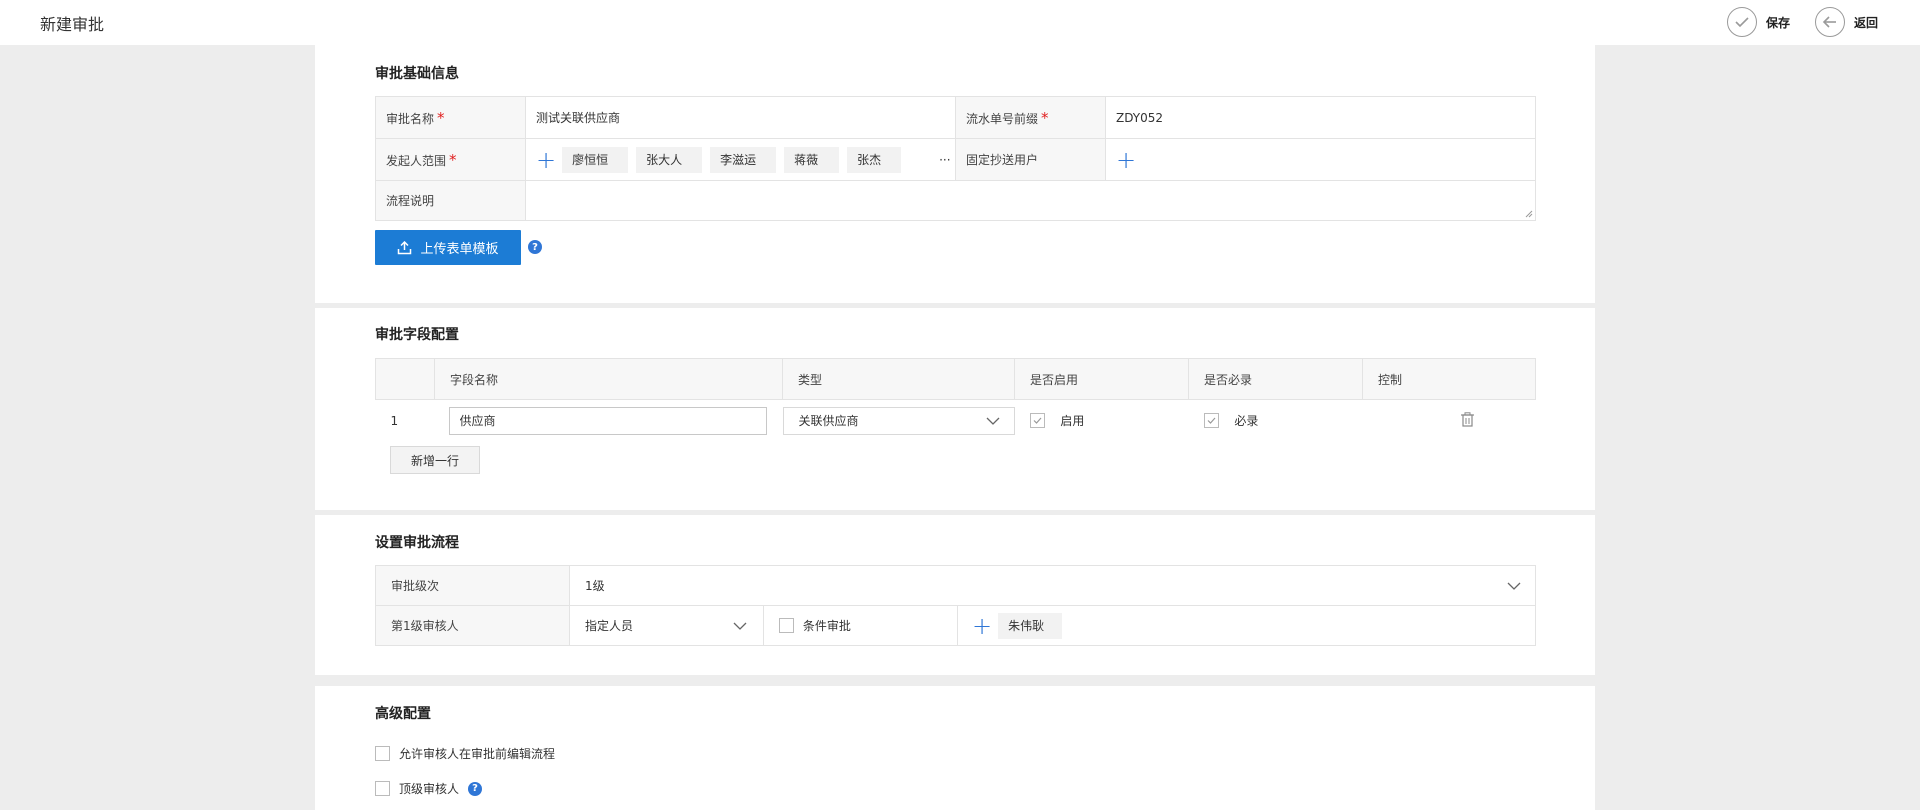 The width and height of the screenshot is (1920, 810). Describe the element at coordinates (394, 420) in the screenshot. I see `row-index: 1` at that location.